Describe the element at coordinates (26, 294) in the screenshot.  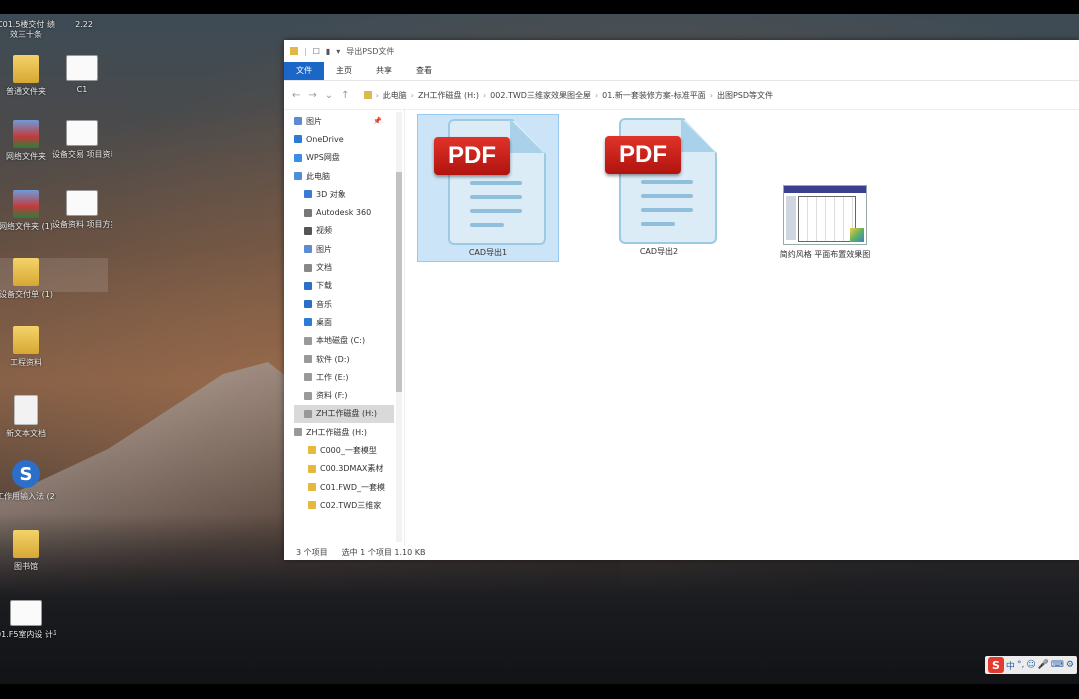
I see `desktop-icon-label: 设备交付单 (1)` at that location.